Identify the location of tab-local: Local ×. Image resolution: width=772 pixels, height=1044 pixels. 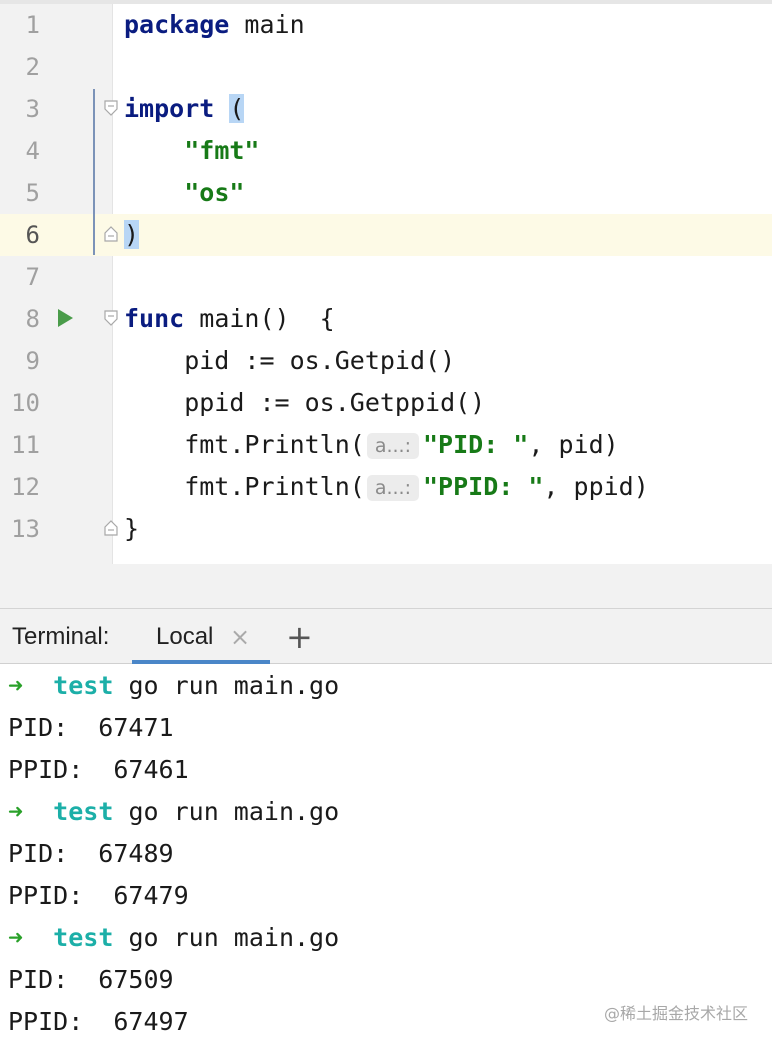
(201, 636).